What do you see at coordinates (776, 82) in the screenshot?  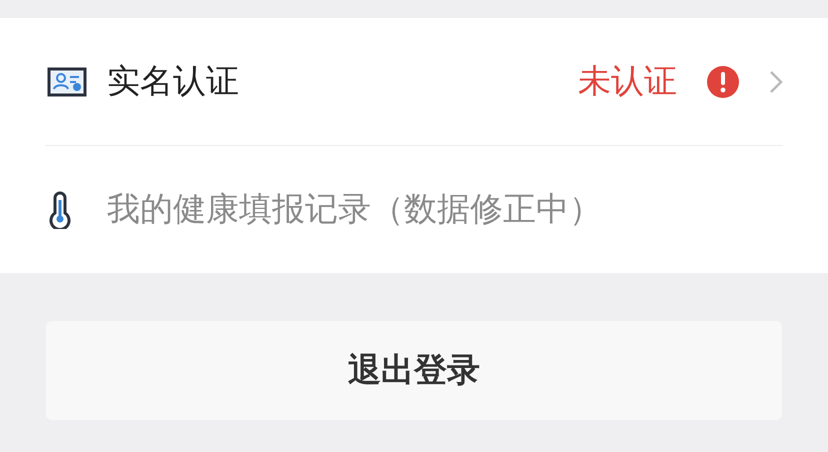 I see `chevron-right-icon` at bounding box center [776, 82].